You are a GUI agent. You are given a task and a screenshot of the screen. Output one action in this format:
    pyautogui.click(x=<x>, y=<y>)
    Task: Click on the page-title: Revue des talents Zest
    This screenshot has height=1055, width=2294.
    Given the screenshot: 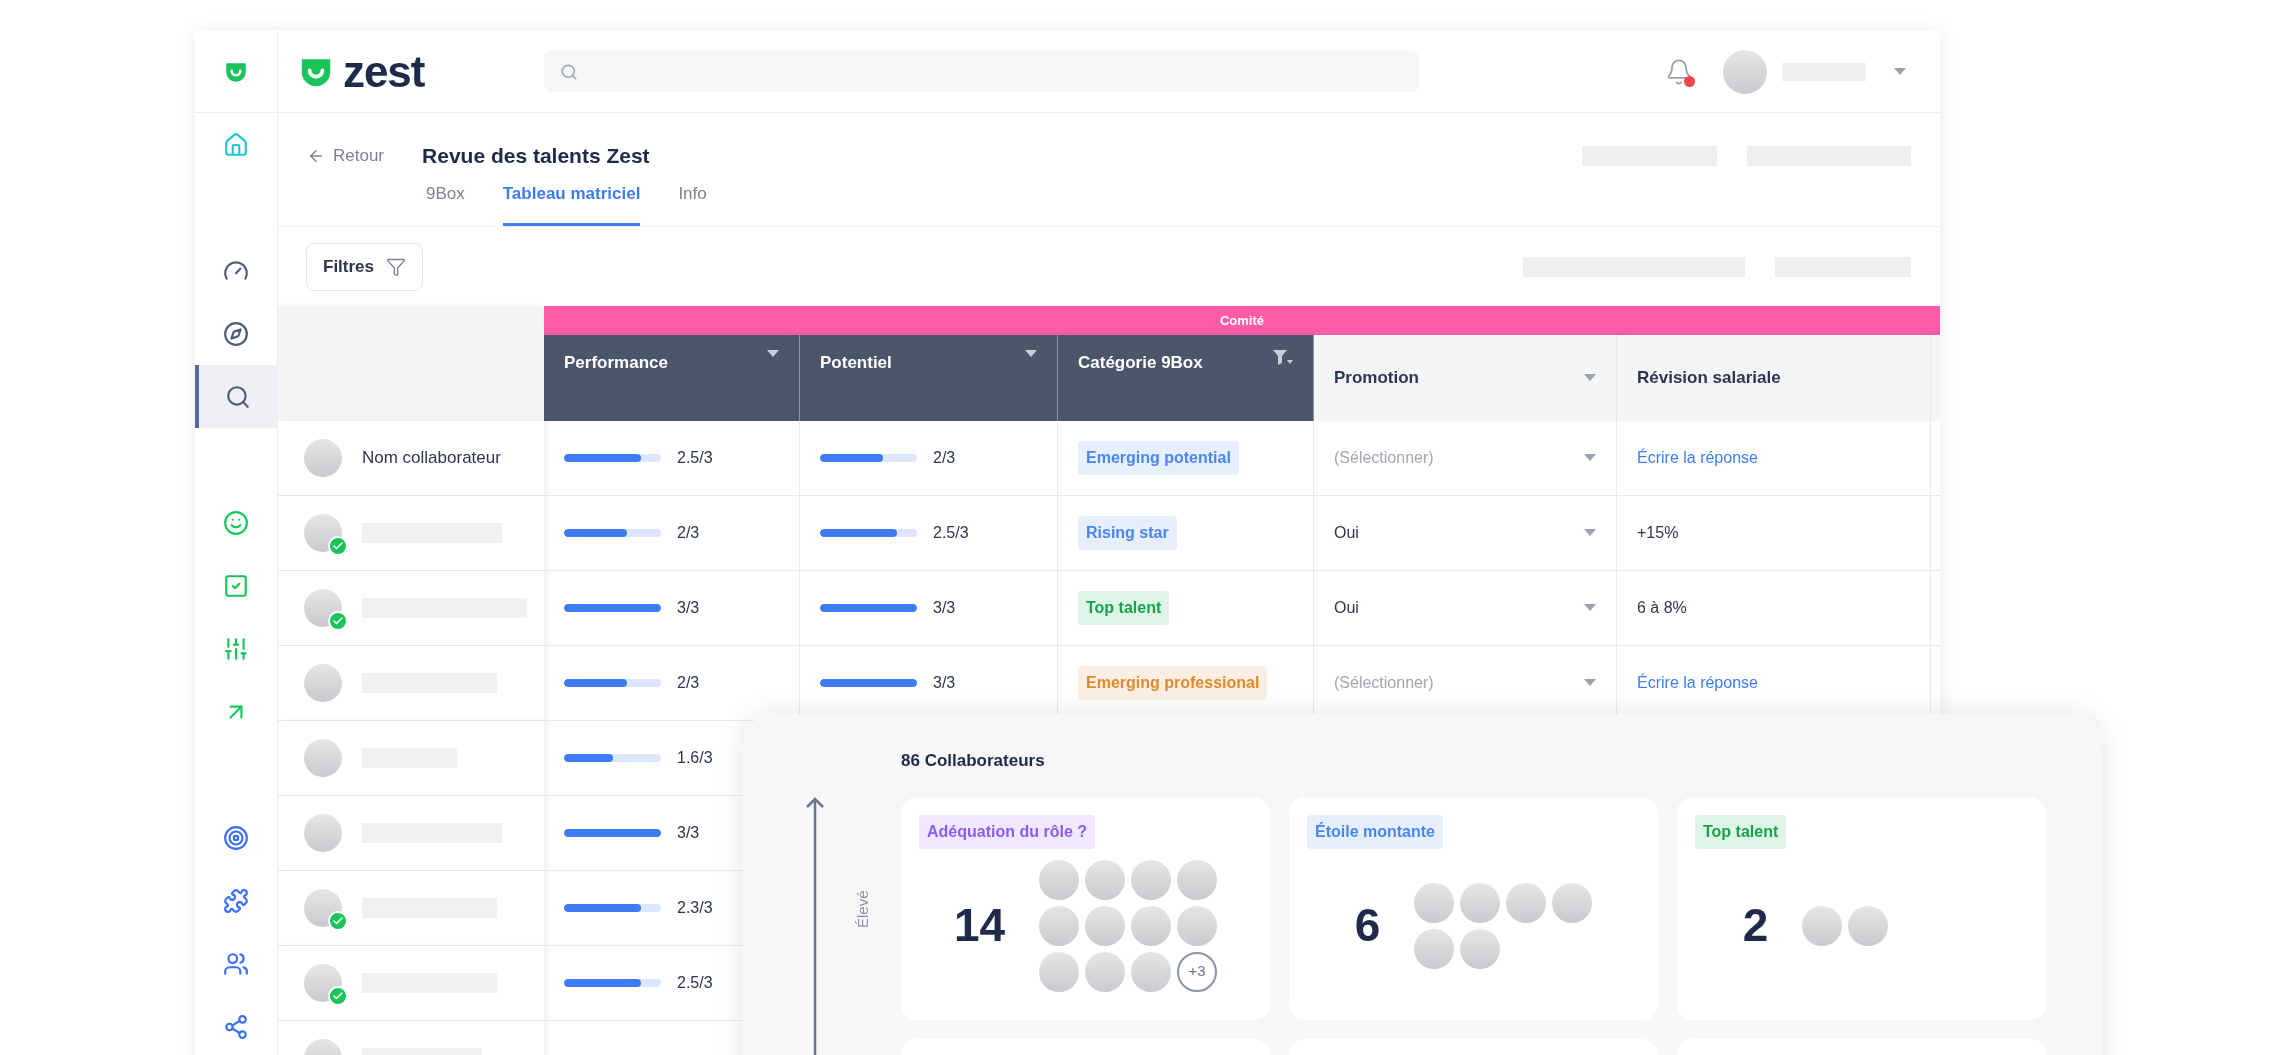 What is the action you would take?
    pyautogui.click(x=536, y=156)
    